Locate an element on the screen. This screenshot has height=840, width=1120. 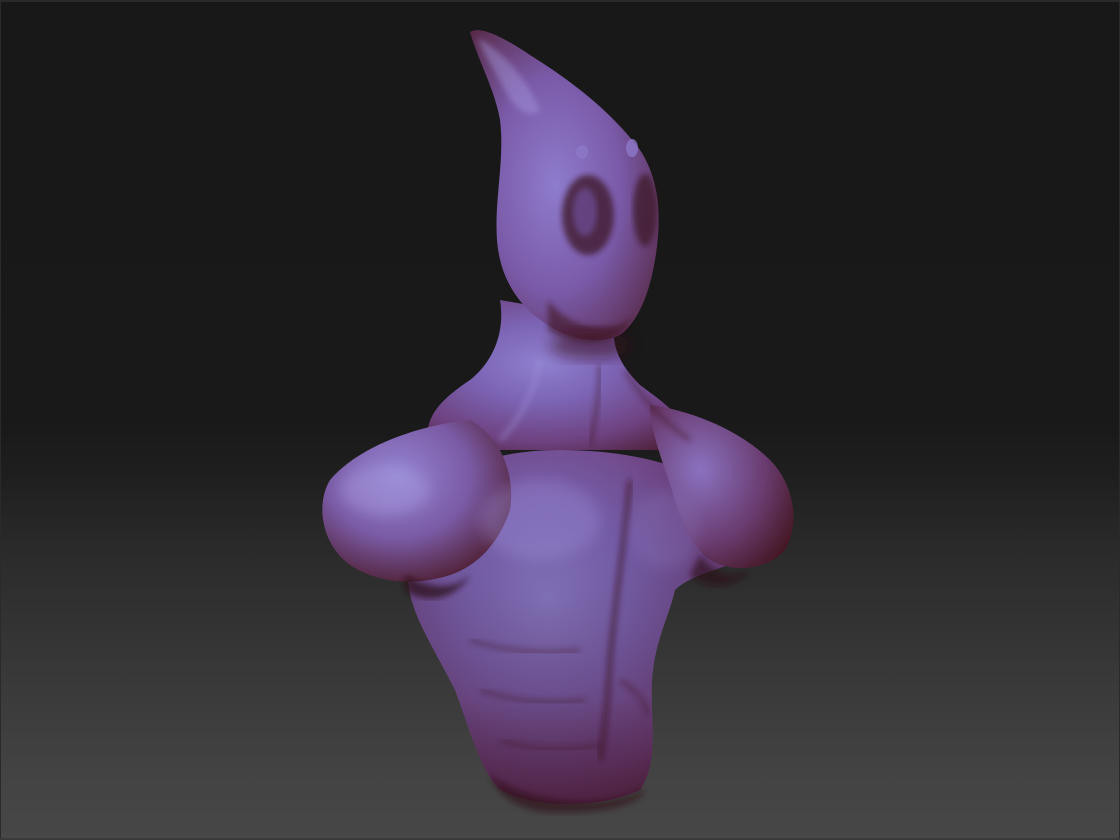
chest-highlight-left is located at coordinates (540, 520).